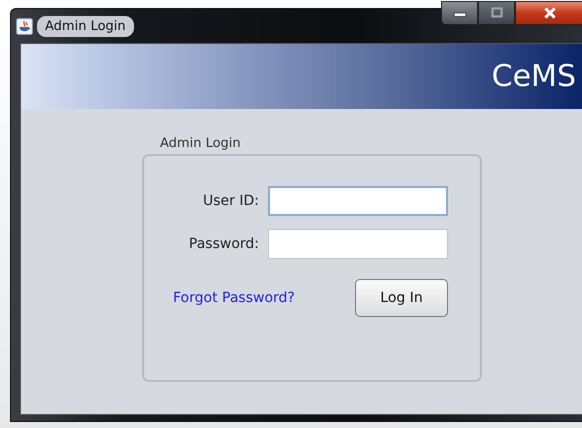 The image size is (582, 428). I want to click on group-title: Admin Login, so click(200, 143).